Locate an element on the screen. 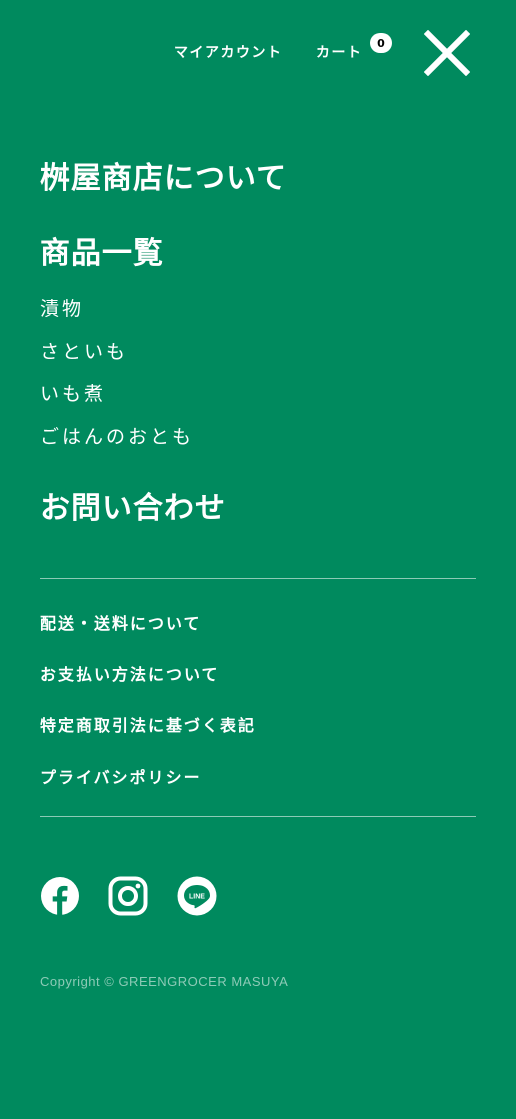 The height and width of the screenshot is (1119, 516). menu-contact-link: お問い合わせ is located at coordinates (133, 505).